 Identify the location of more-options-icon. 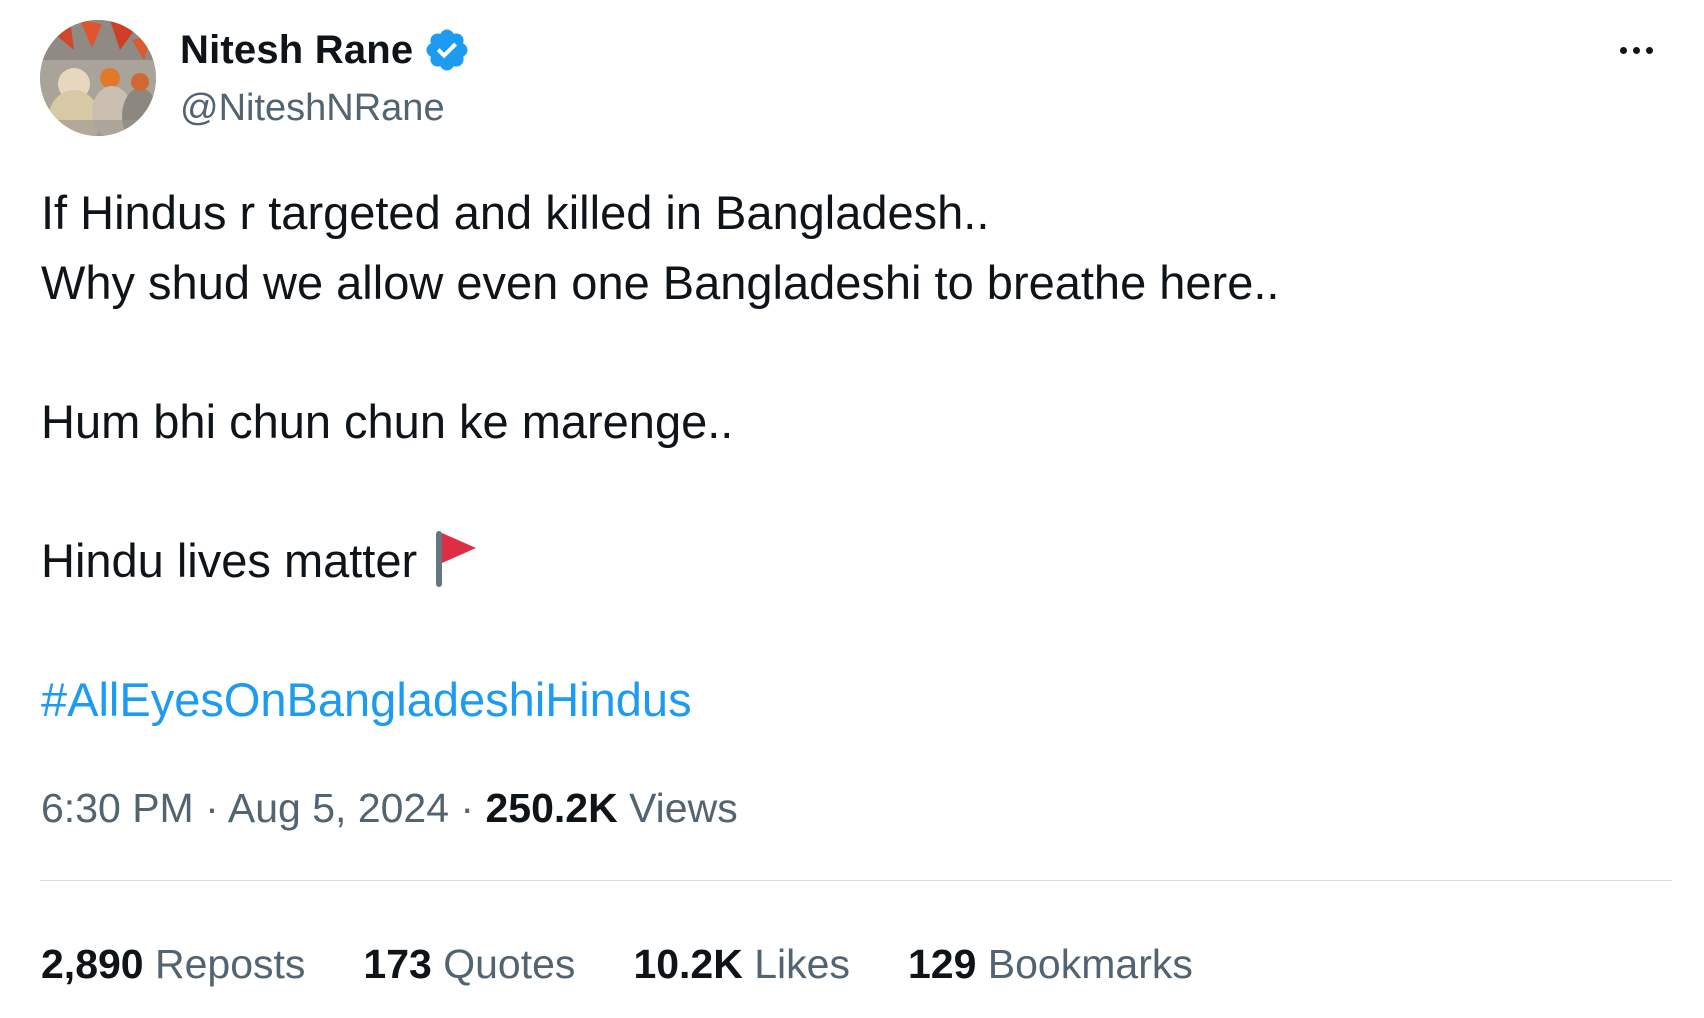
(1636, 50).